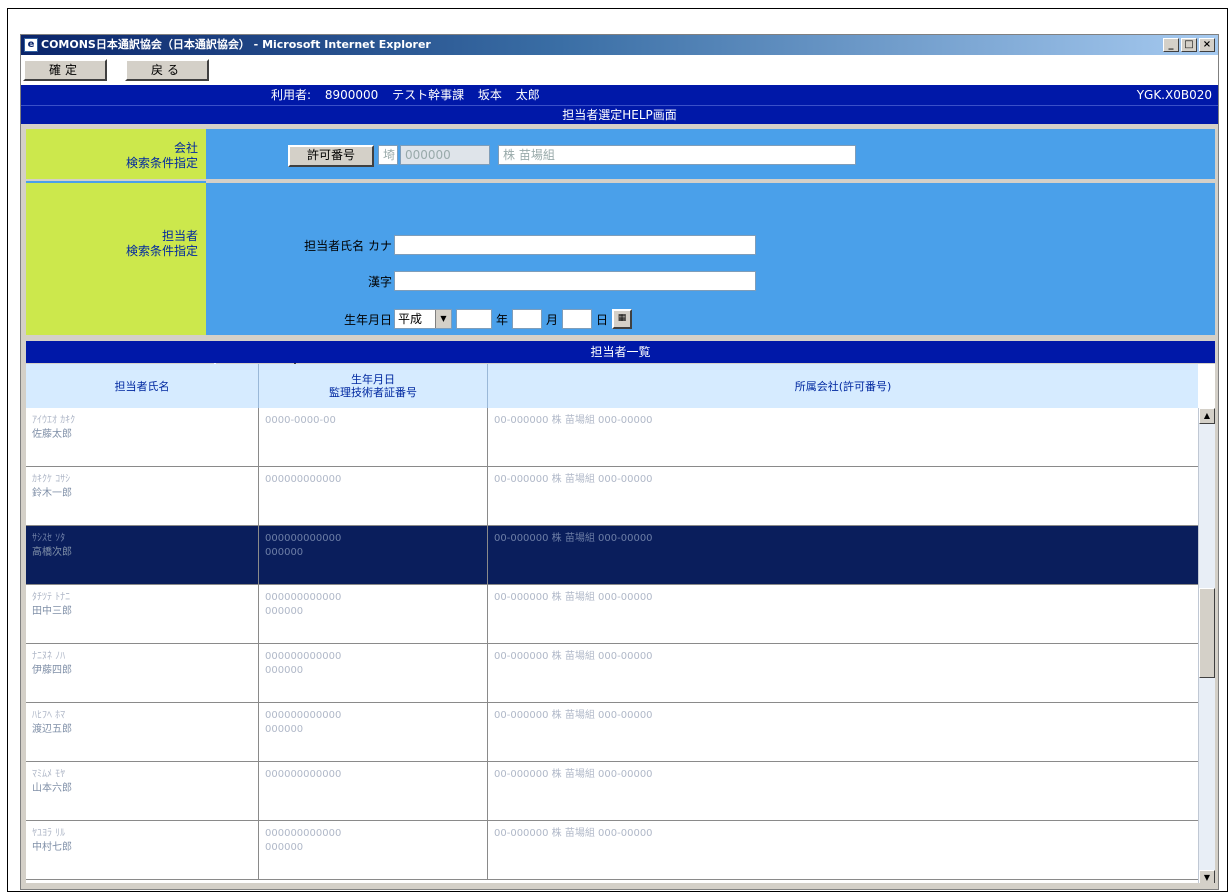 This screenshot has width=1231, height=895. Describe the element at coordinates (52, 493) in the screenshot. I see `name-kanji: 鈴木一郎` at that location.